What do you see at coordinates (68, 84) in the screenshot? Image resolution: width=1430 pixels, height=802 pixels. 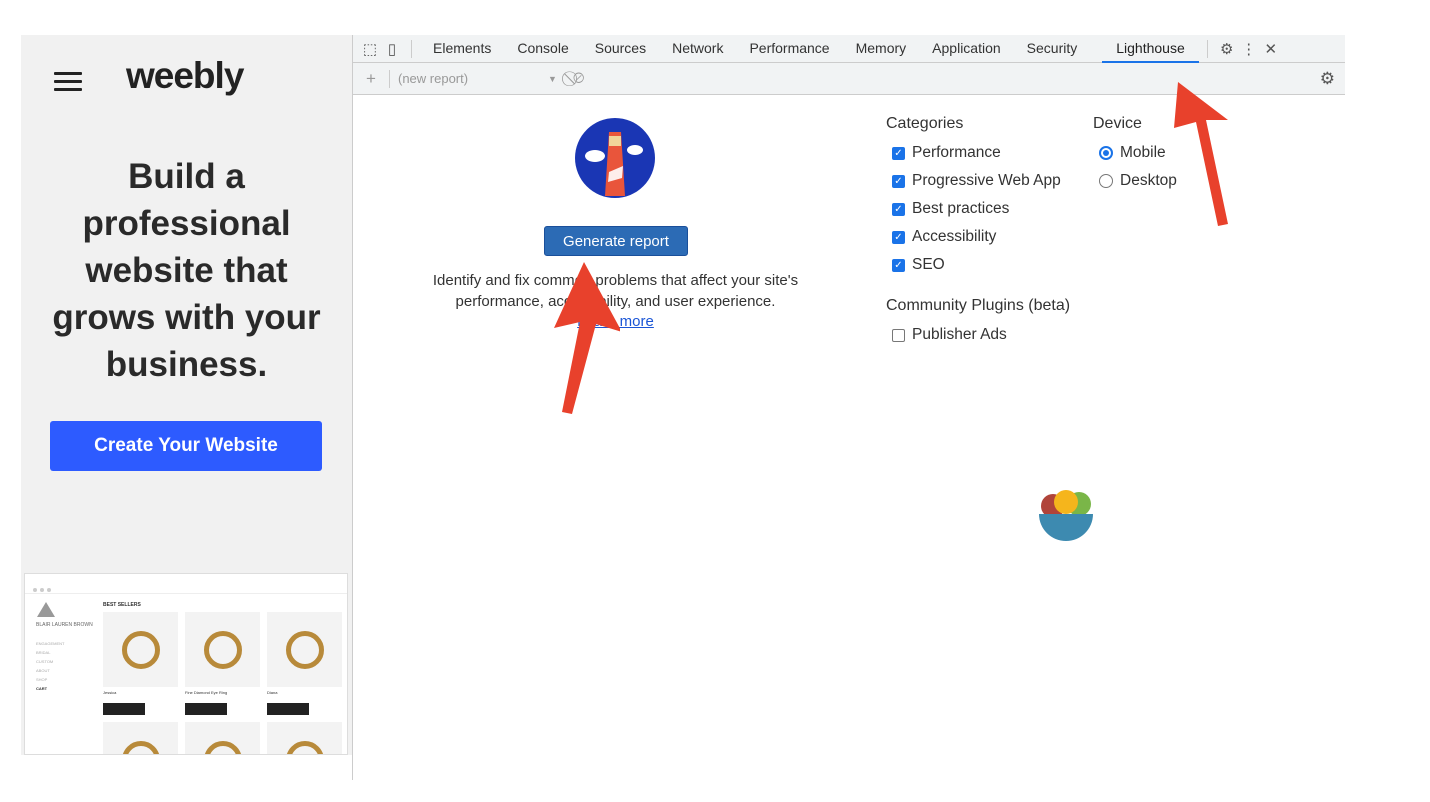 I see `hamburger-menu-icon` at bounding box center [68, 84].